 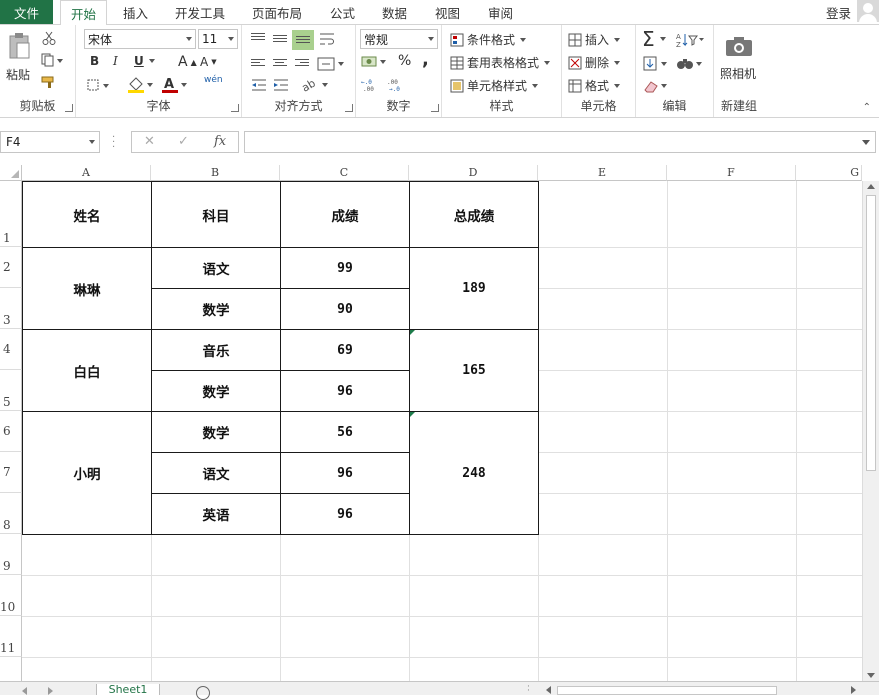 I want to click on percent-button: %, so click(x=404, y=61).